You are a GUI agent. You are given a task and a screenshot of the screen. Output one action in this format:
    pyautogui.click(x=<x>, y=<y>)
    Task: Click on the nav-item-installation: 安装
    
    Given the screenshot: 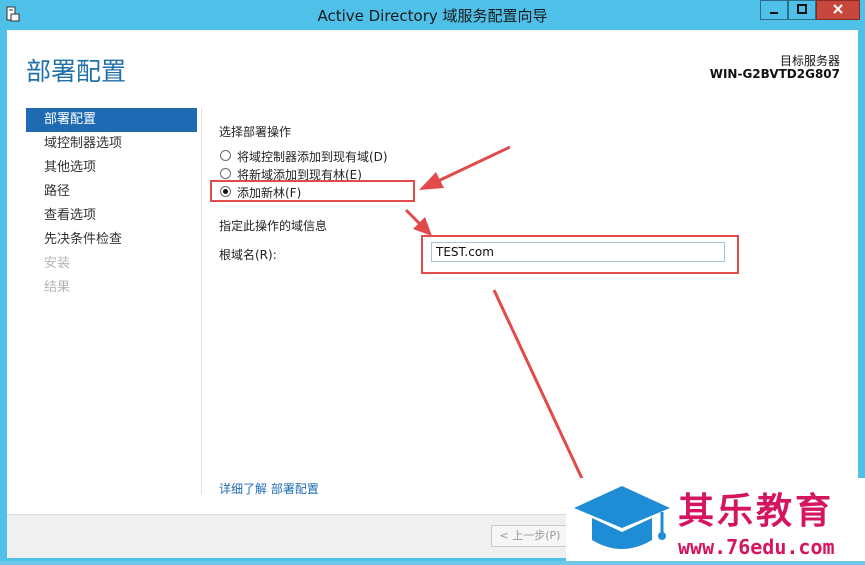 What is the action you would take?
    pyautogui.click(x=57, y=263)
    